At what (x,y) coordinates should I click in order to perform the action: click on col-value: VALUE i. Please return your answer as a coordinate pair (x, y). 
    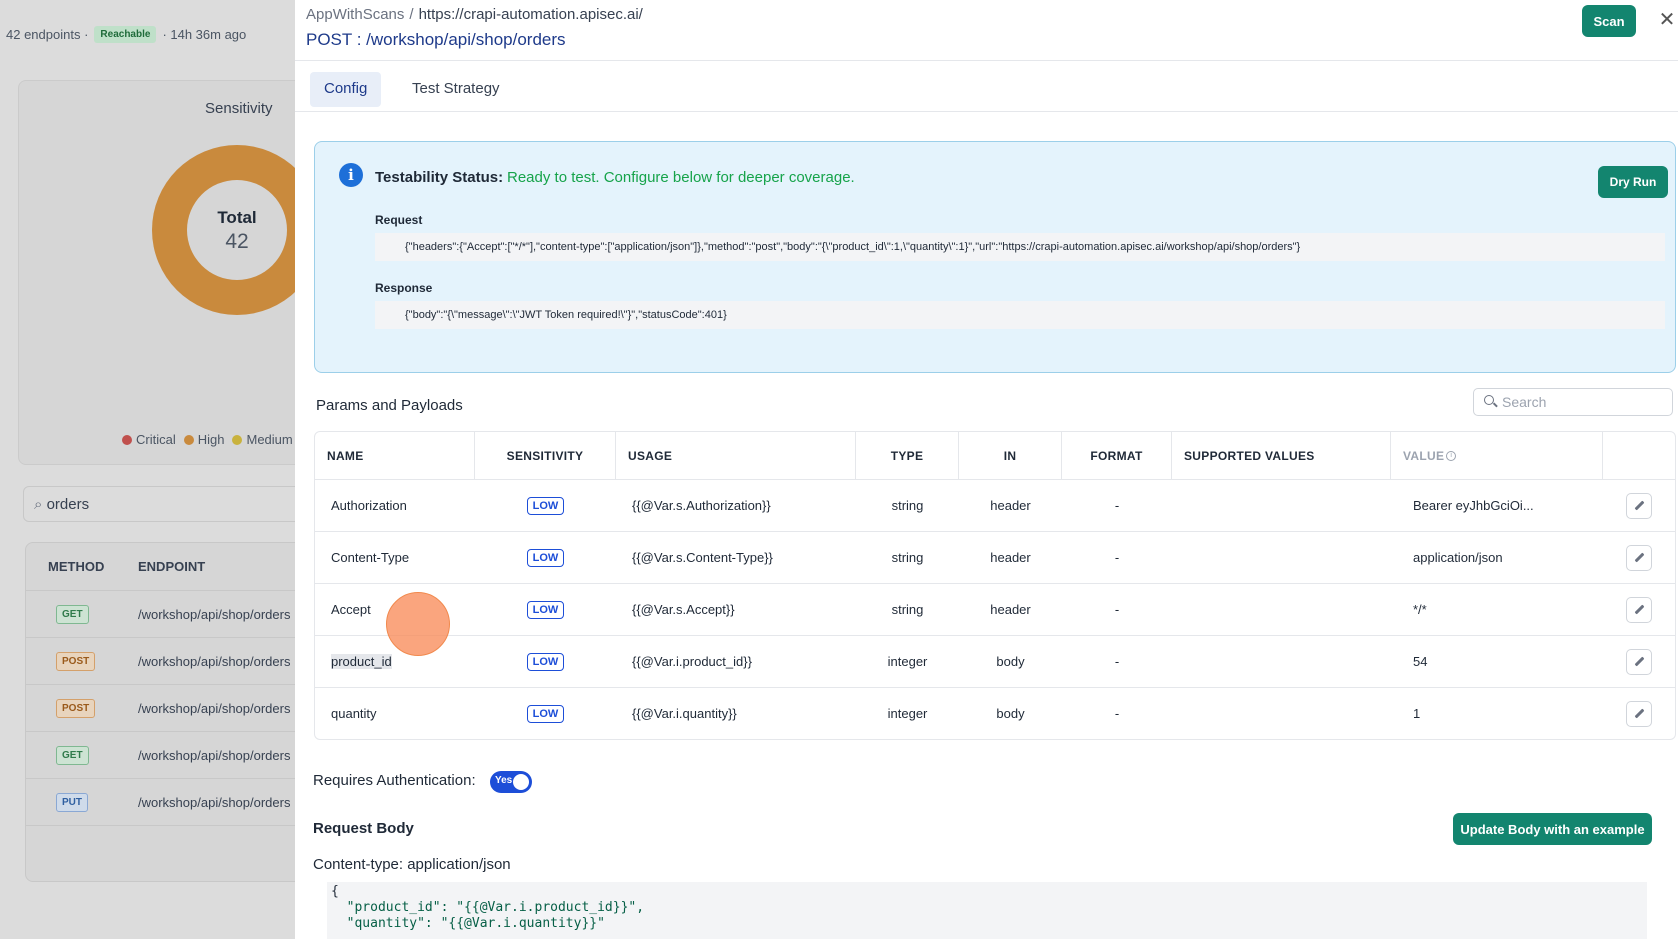
    Looking at the image, I should click on (1497, 455).